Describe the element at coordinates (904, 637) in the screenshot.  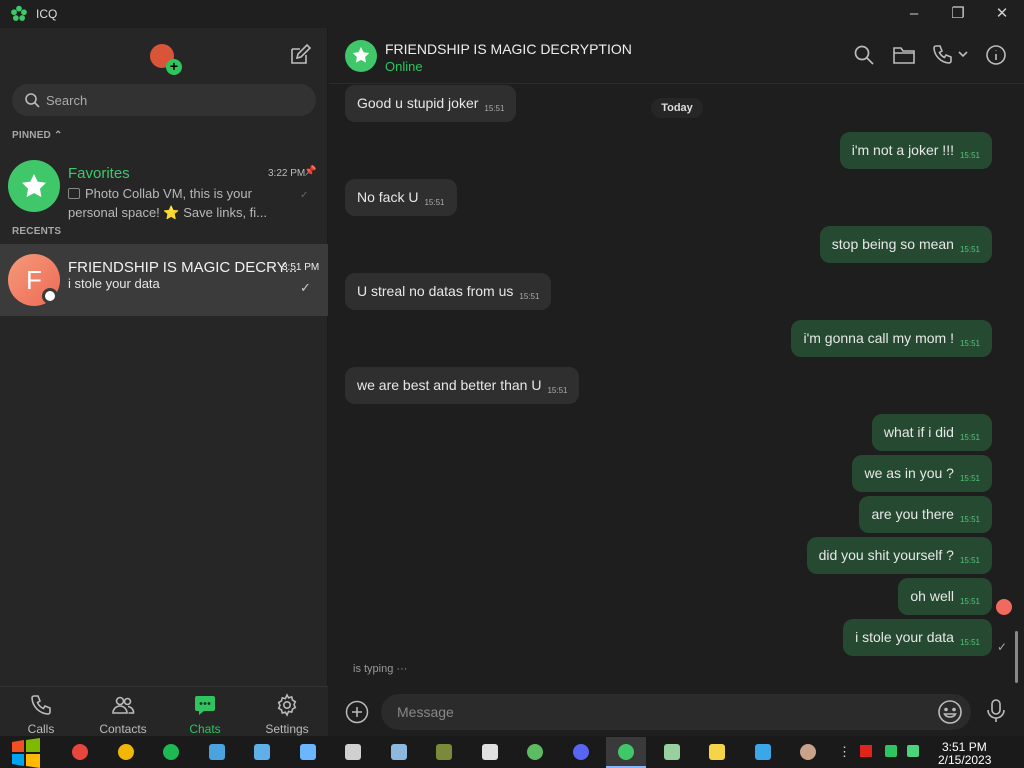
I see `message-text: i stole your data` at that location.